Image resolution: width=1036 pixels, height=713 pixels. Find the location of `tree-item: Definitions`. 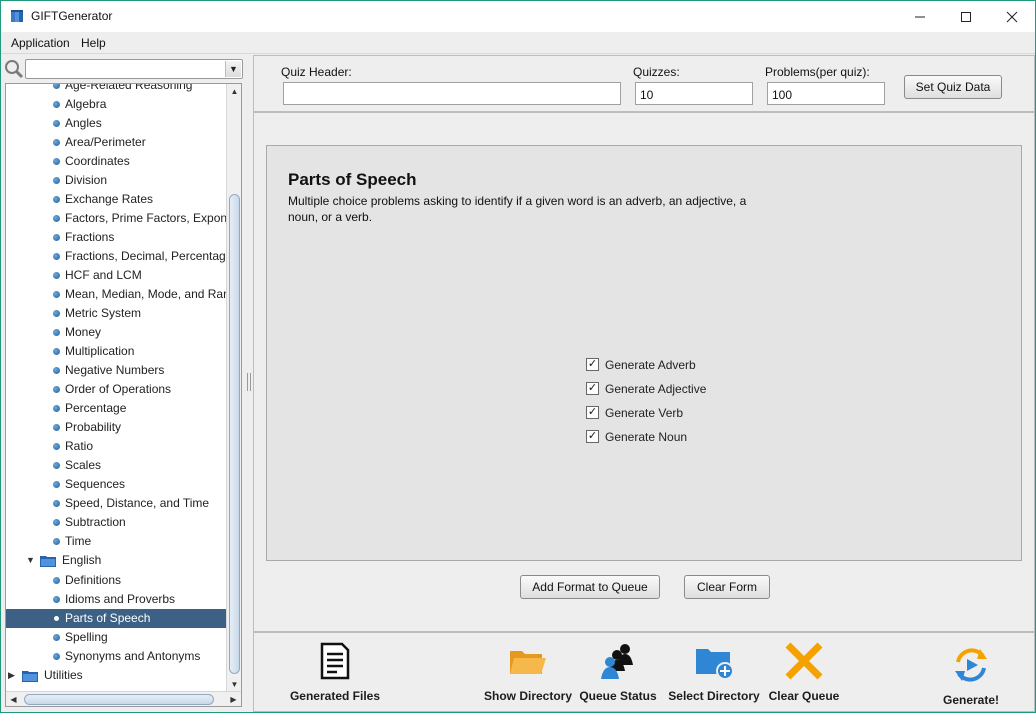

tree-item: Definitions is located at coordinates (116, 580).